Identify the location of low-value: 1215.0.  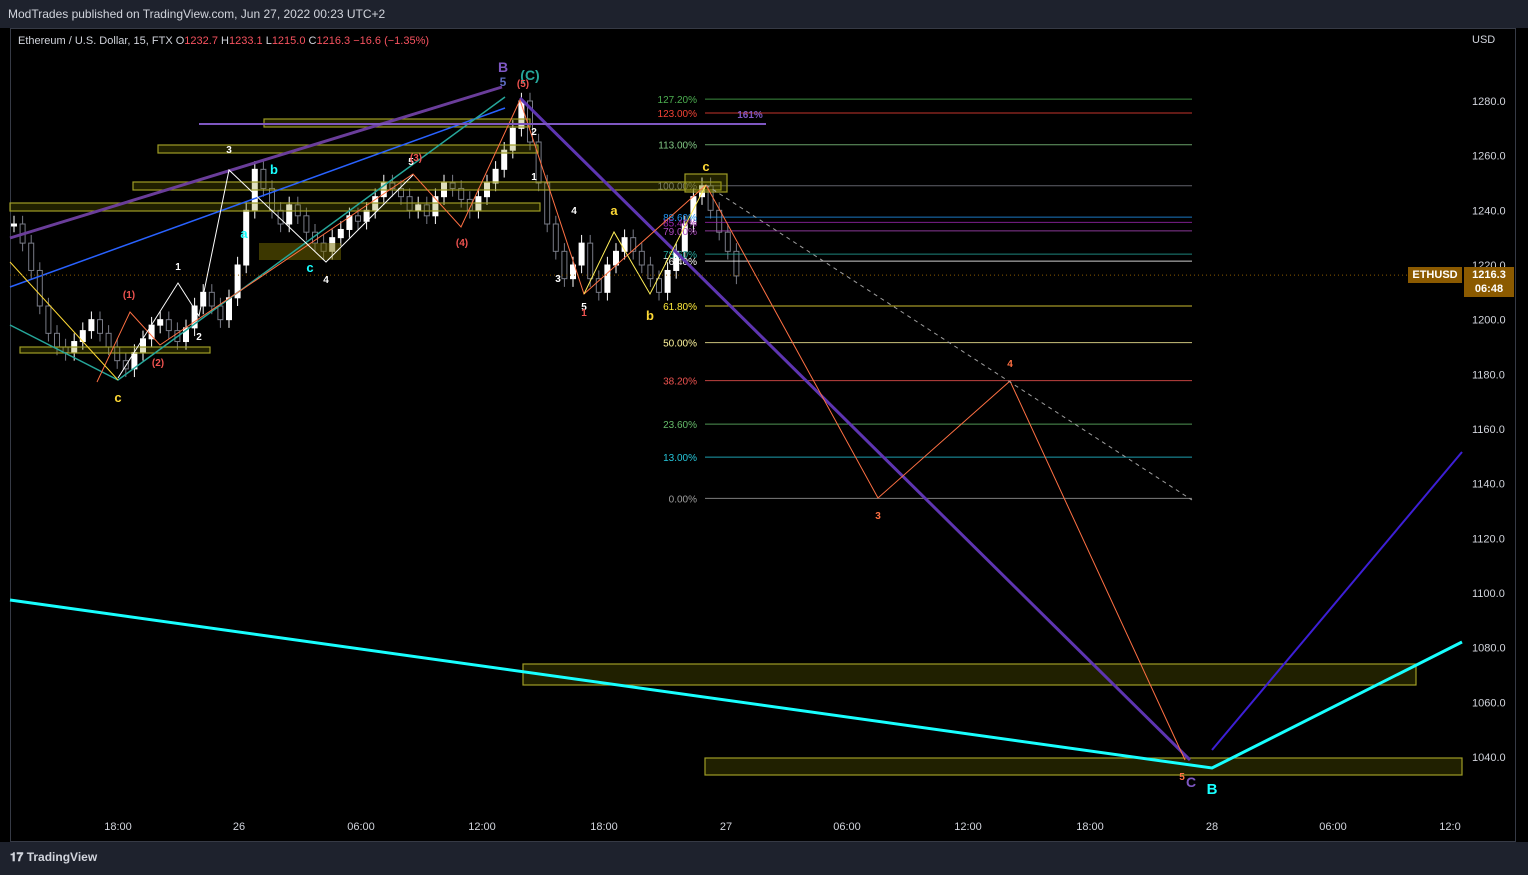
(288, 41).